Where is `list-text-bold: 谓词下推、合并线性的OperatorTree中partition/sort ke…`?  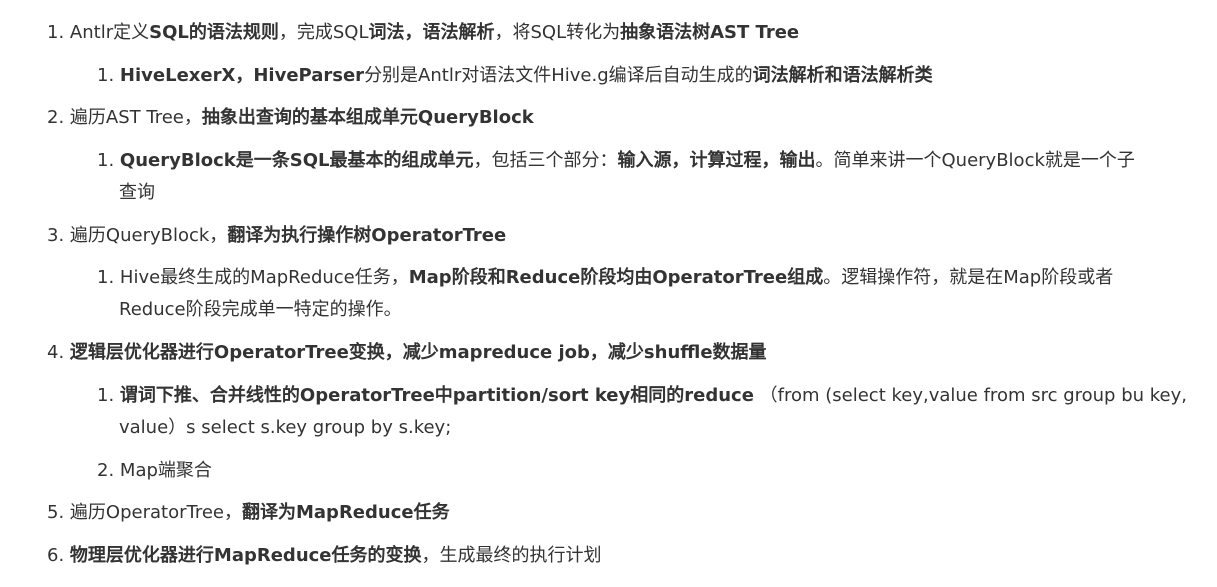 list-text-bold: 谓词下推、合并线性的OperatorTree中partition/sort ke… is located at coordinates (436, 395).